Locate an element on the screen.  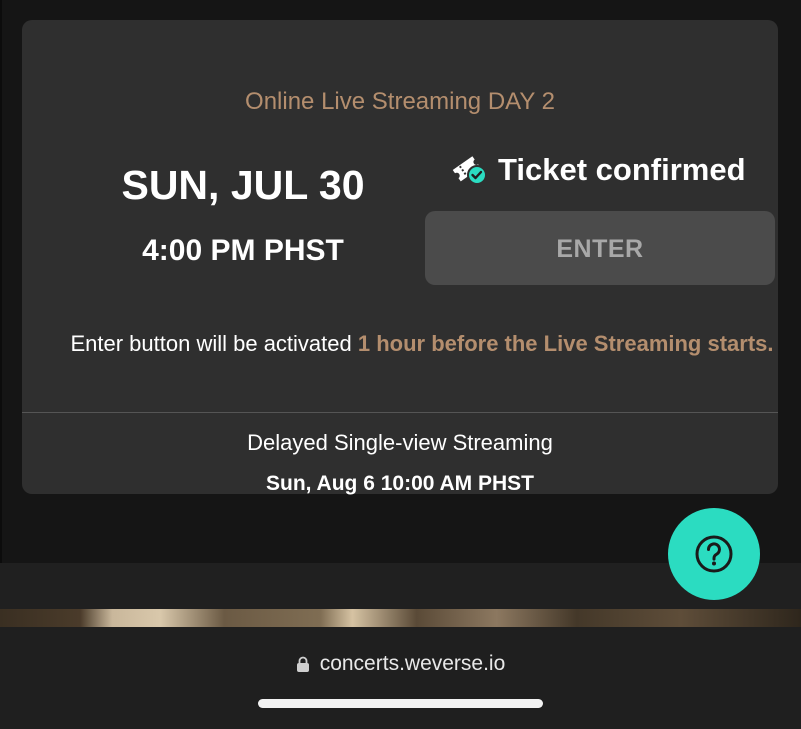
address-bar-url: concerts.weverse.io is located at coordinates (400, 664).